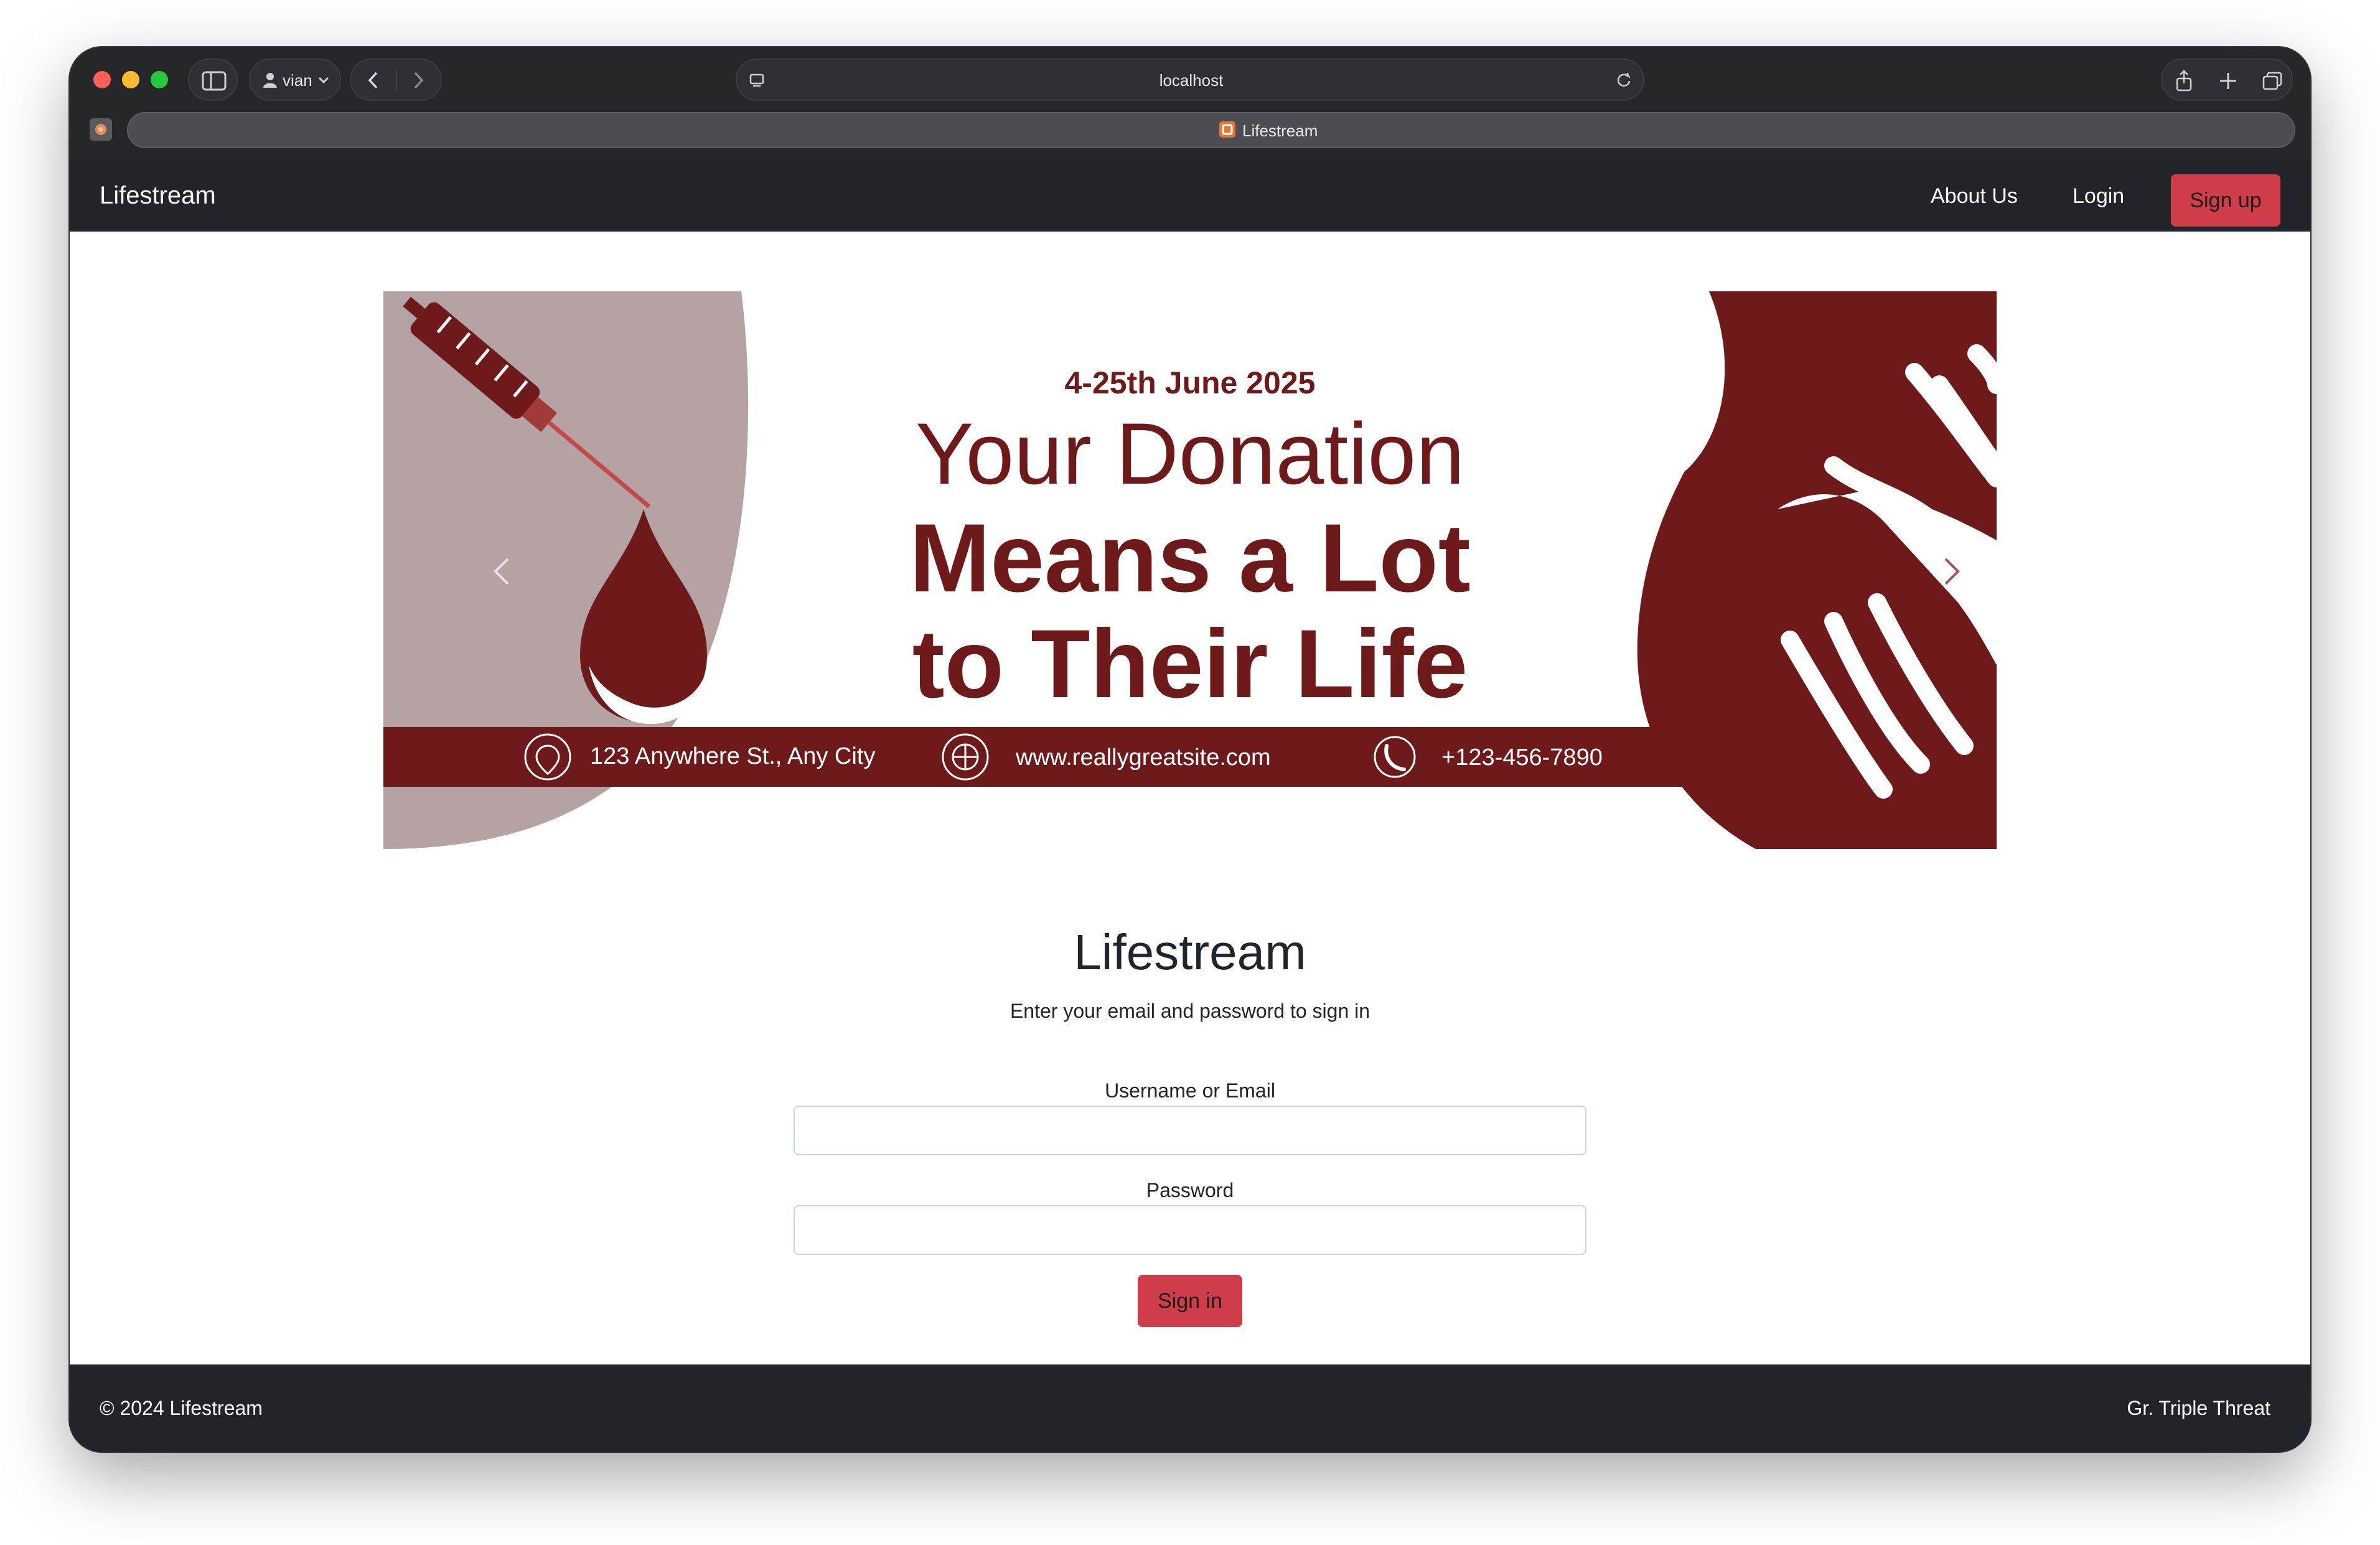 This screenshot has height=1545, width=2380. Describe the element at coordinates (733, 756) in the screenshot. I see `banner-address: 123 Anywhere St., Any City` at that location.